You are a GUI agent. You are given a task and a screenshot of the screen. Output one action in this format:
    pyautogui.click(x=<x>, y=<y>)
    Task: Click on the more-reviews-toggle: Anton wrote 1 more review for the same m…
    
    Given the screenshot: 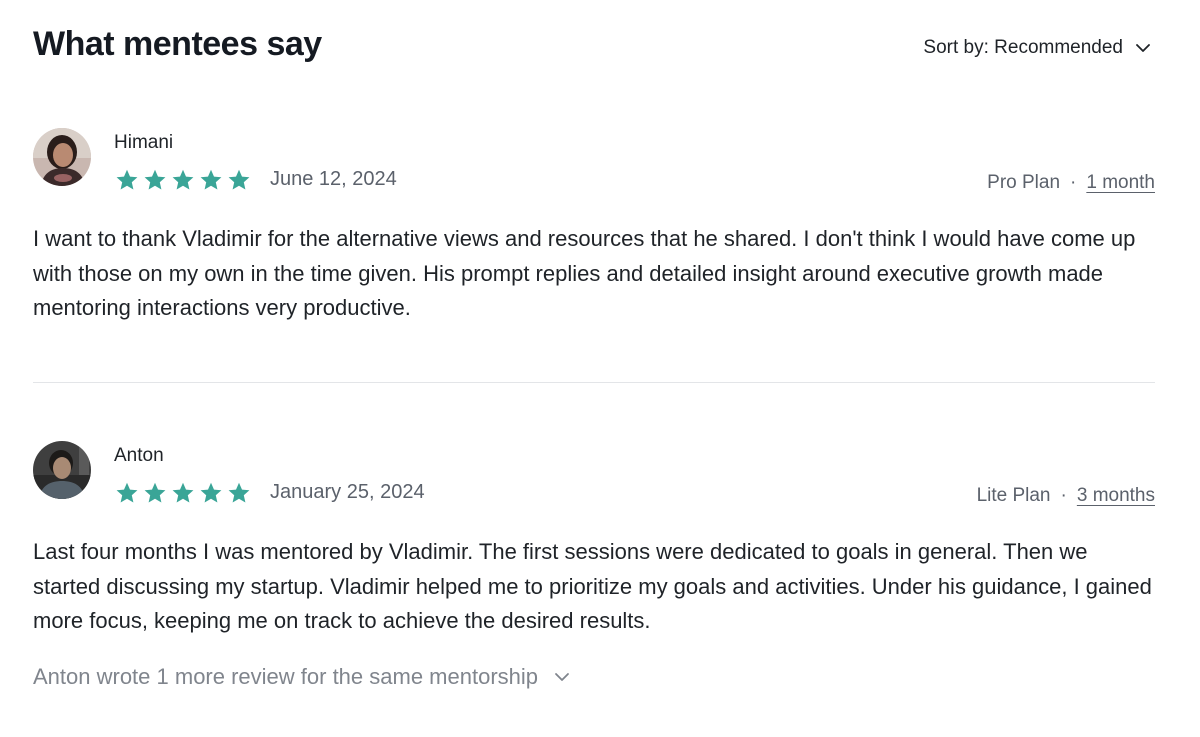 What is the action you would take?
    pyautogui.click(x=303, y=677)
    